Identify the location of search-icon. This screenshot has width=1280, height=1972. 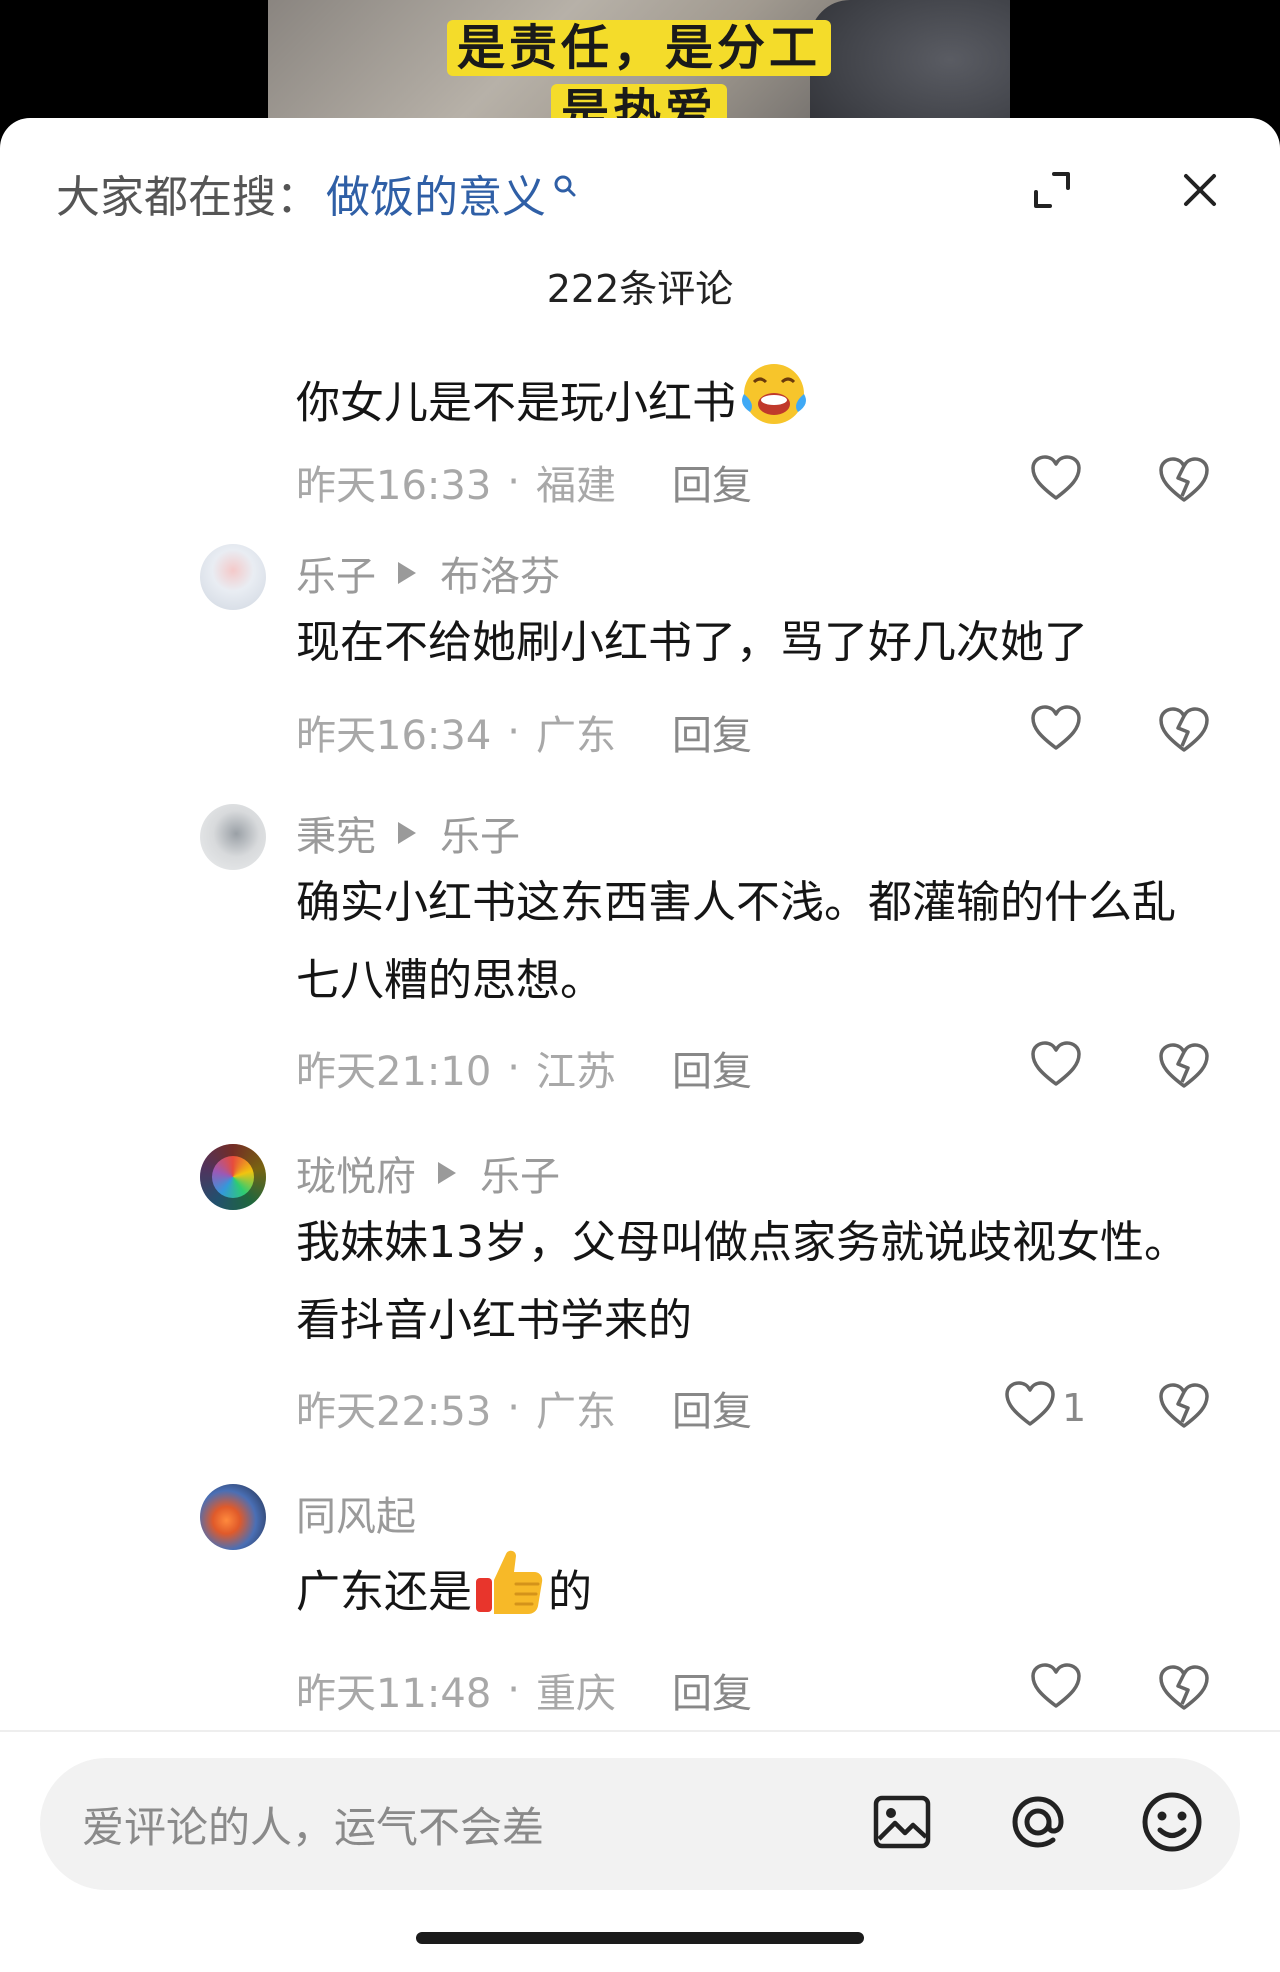
(565, 184).